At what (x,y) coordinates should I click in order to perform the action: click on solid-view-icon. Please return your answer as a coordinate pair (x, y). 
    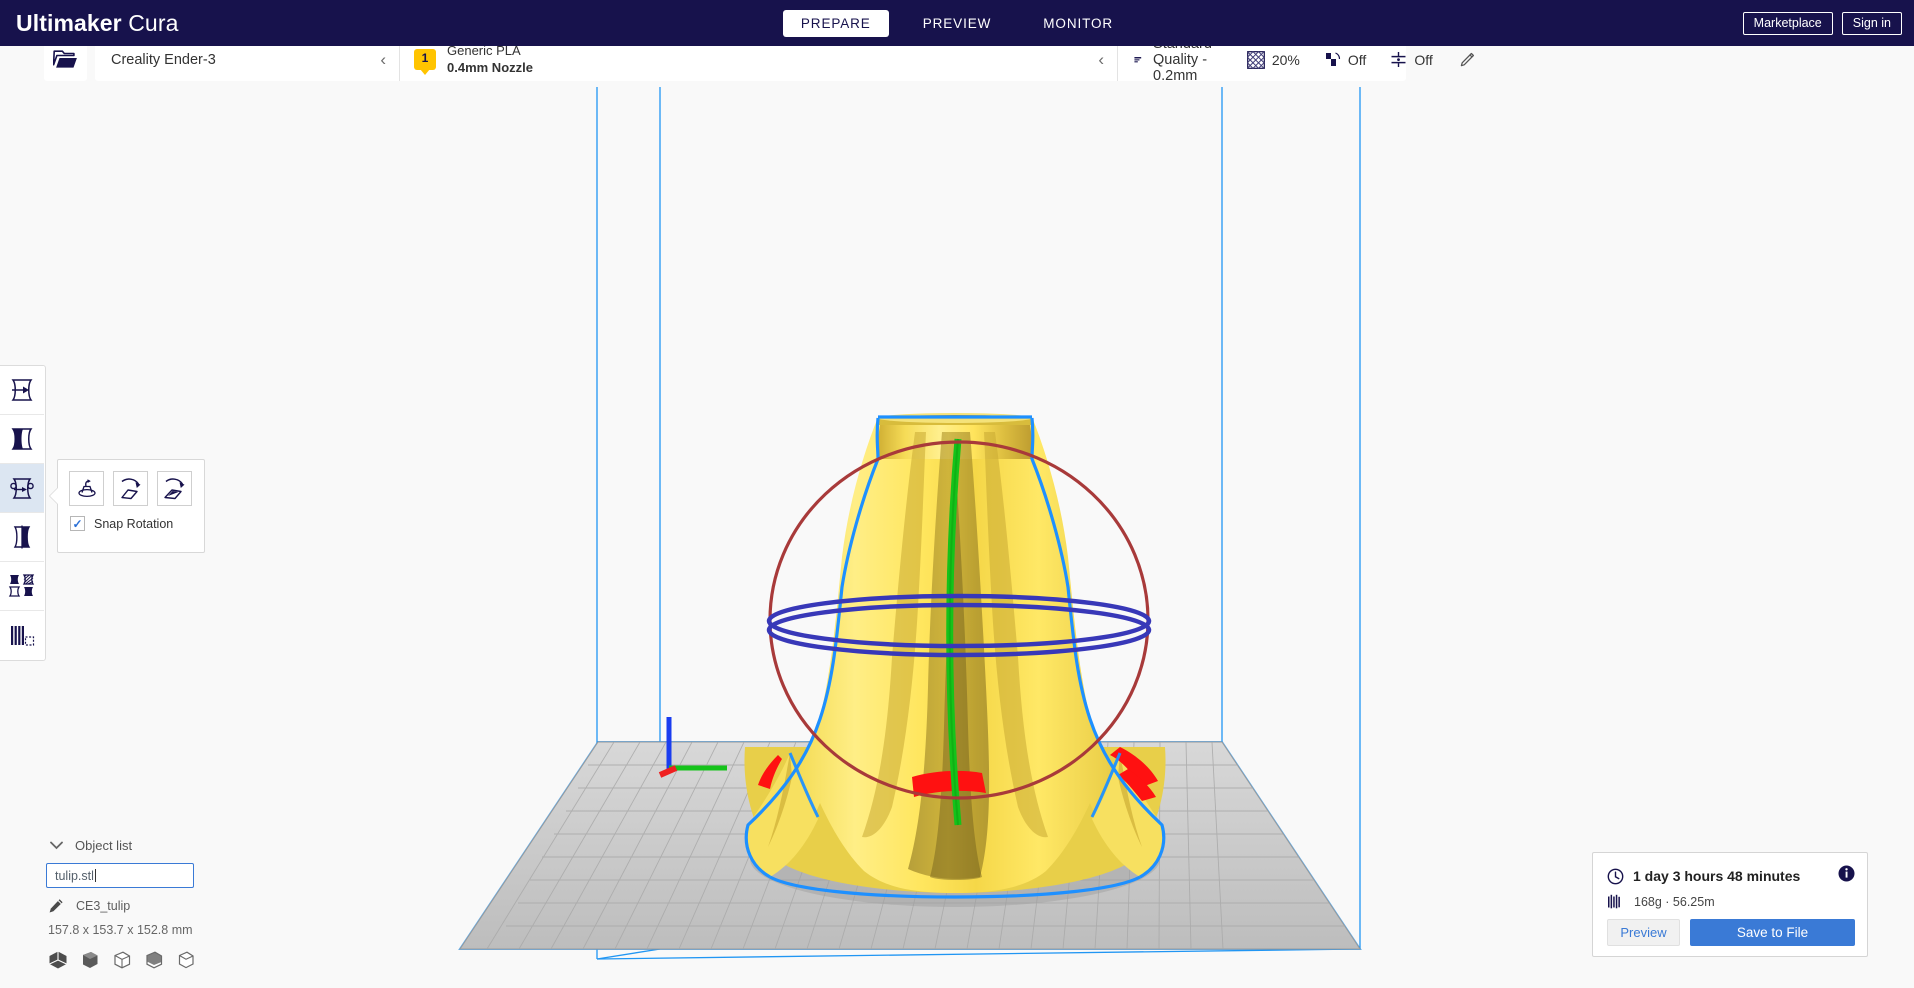
    Looking at the image, I should click on (58, 960).